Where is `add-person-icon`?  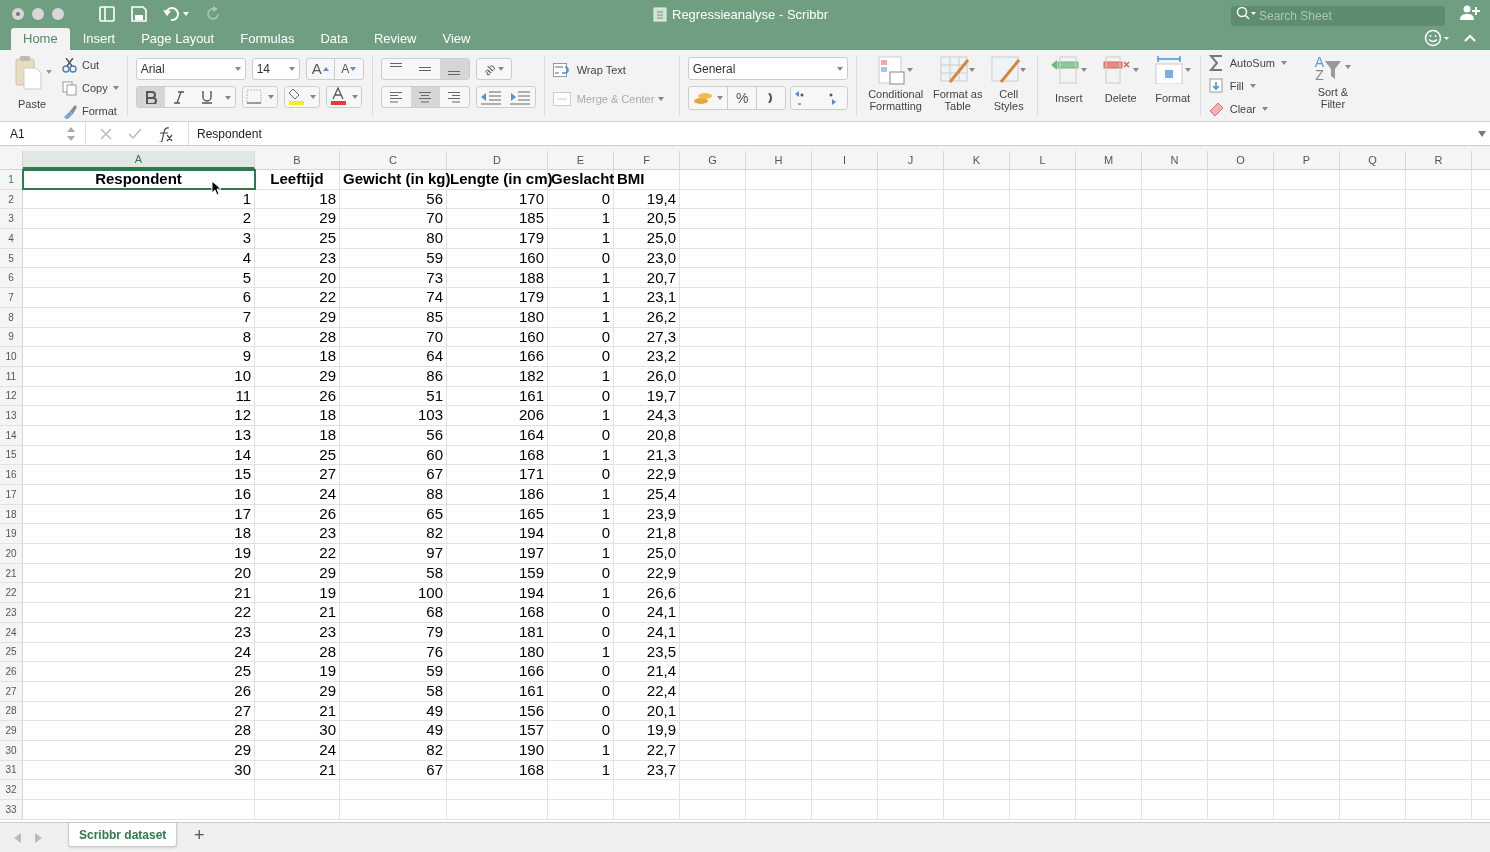 add-person-icon is located at coordinates (1470, 13).